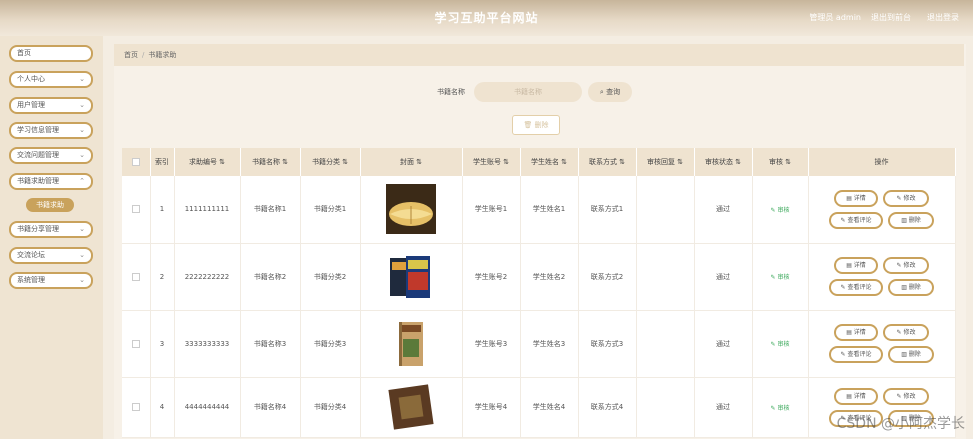 The image size is (973, 439). Describe the element at coordinates (536, 125) in the screenshot. I see `batch-delete-button: 🗑 删除` at that location.